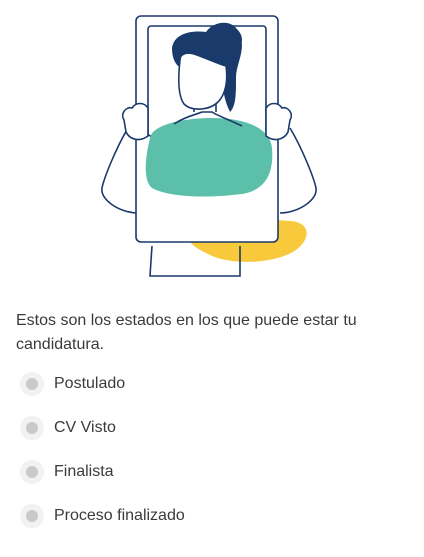 The height and width of the screenshot is (557, 424). I want to click on status-label: Postulado, so click(90, 383).